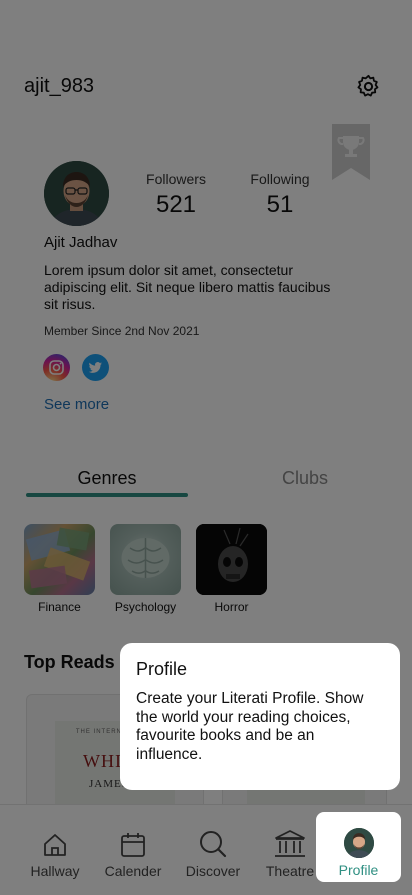  What do you see at coordinates (358, 870) in the screenshot?
I see `nav-label: Profile` at bounding box center [358, 870].